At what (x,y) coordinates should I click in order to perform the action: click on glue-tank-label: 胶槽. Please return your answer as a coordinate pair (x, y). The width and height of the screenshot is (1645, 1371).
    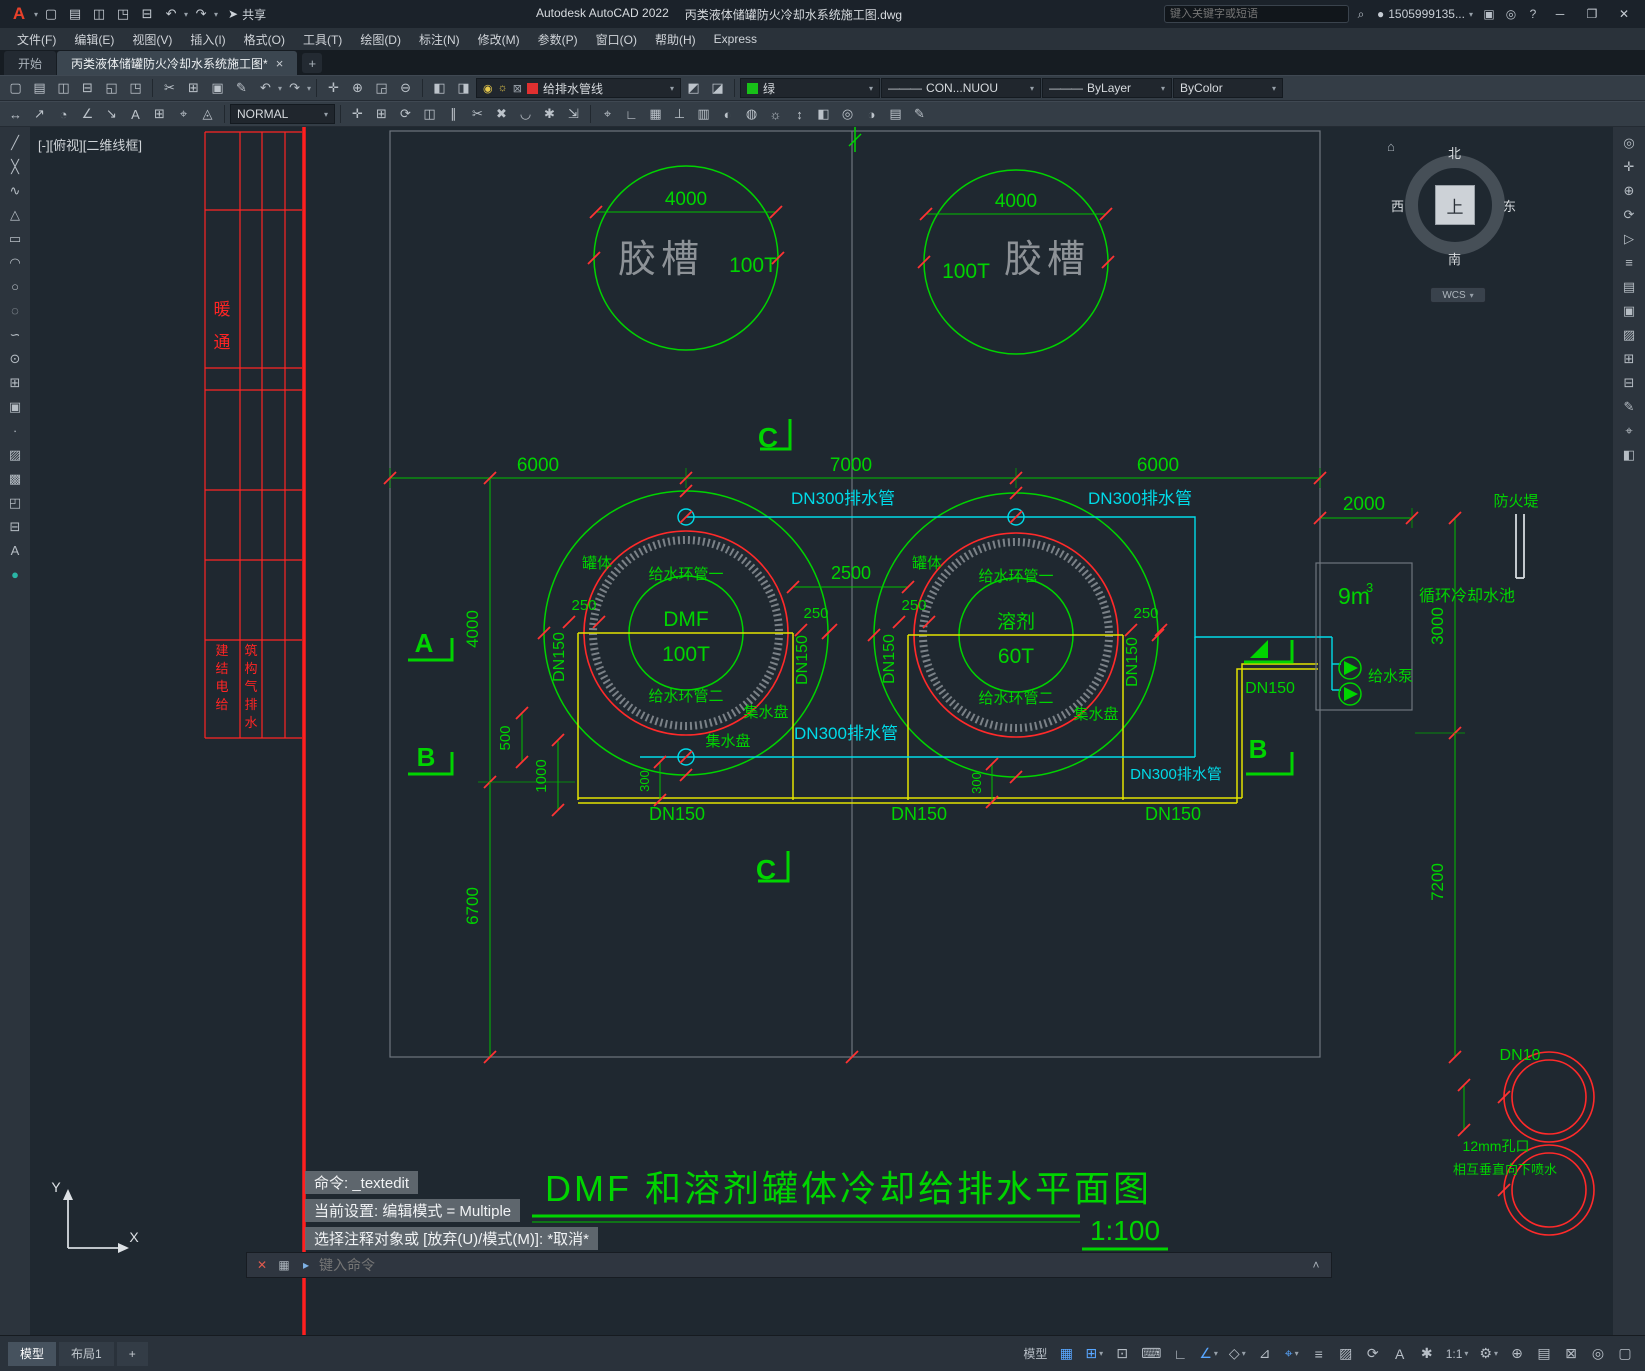
    Looking at the image, I should click on (1047, 260).